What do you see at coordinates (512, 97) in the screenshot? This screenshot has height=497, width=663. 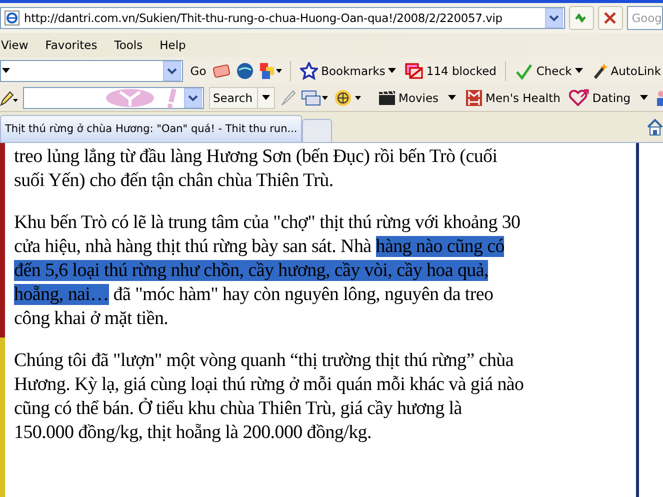 I see `health-link: Men's Health` at bounding box center [512, 97].